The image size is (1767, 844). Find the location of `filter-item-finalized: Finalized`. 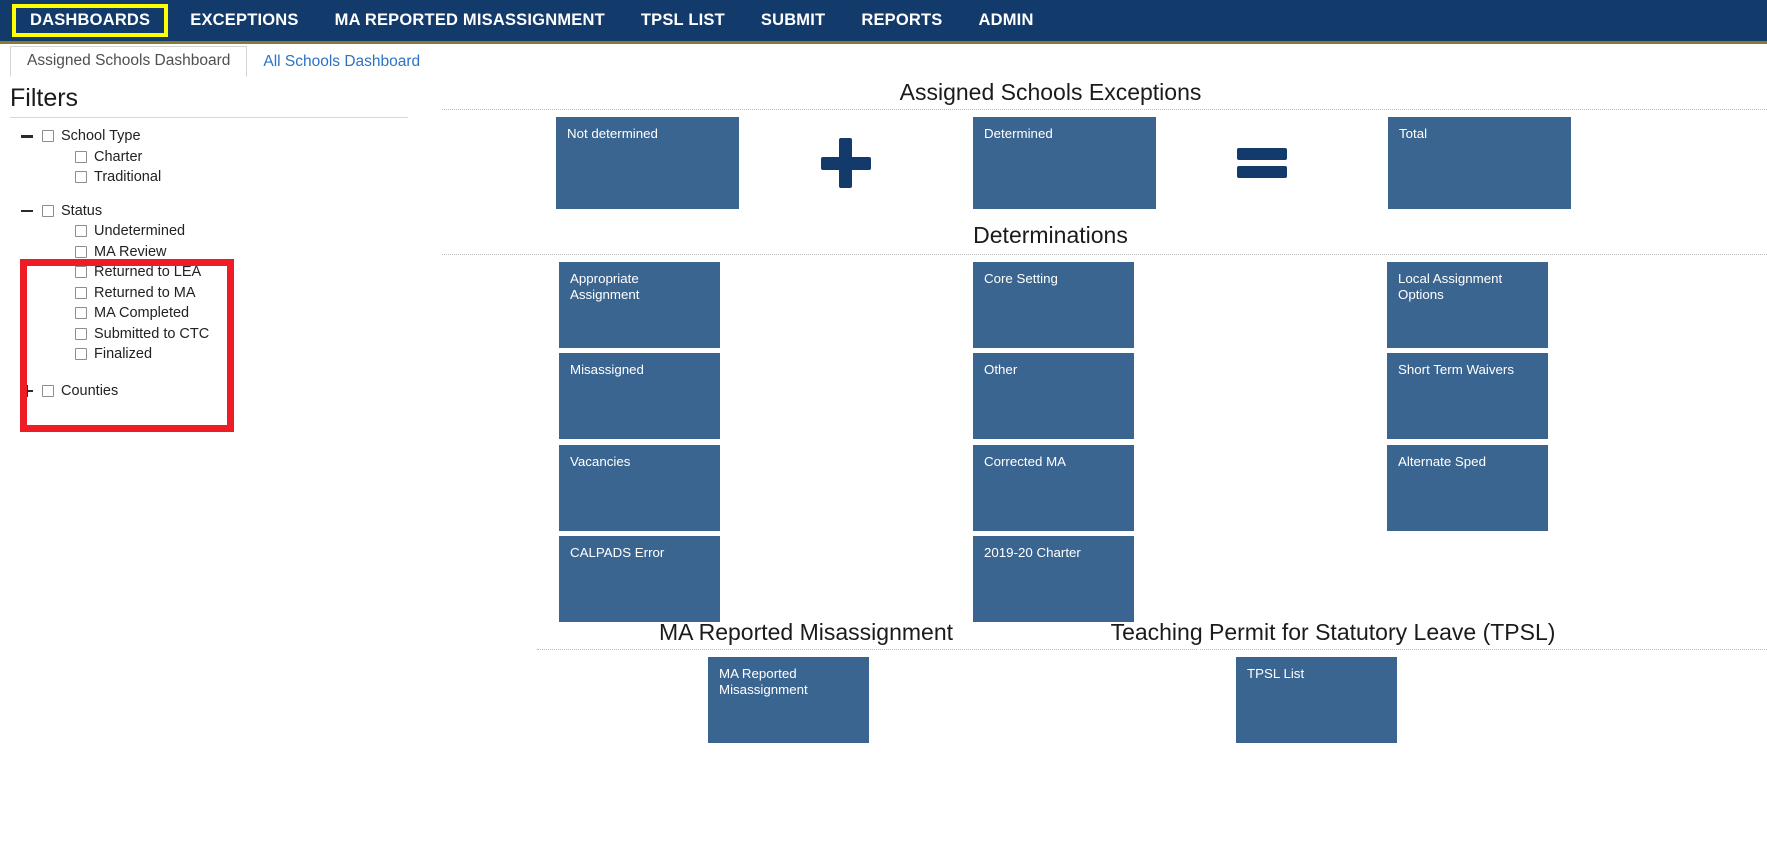

filter-item-finalized: Finalized is located at coordinates (235, 354).